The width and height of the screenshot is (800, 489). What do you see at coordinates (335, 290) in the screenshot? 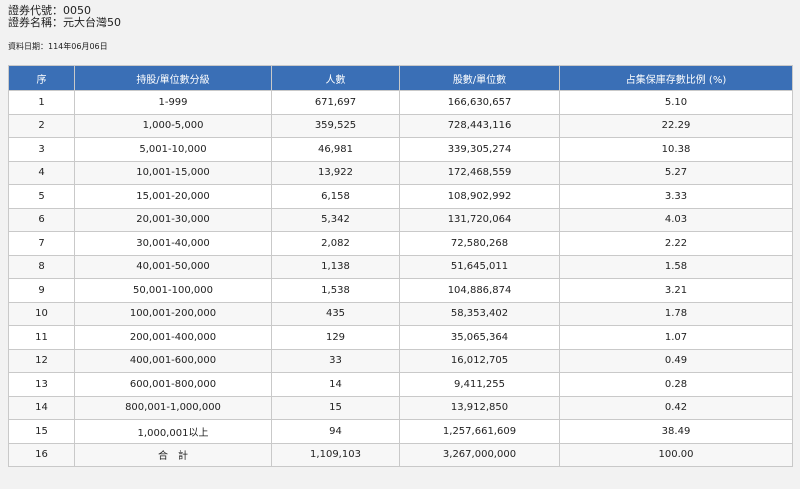
I see `holders-cell: 1,538` at bounding box center [335, 290].